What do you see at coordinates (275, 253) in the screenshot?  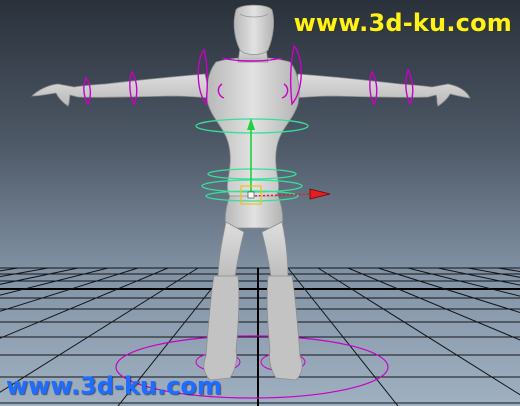 I see `right-leg-mesh` at bounding box center [275, 253].